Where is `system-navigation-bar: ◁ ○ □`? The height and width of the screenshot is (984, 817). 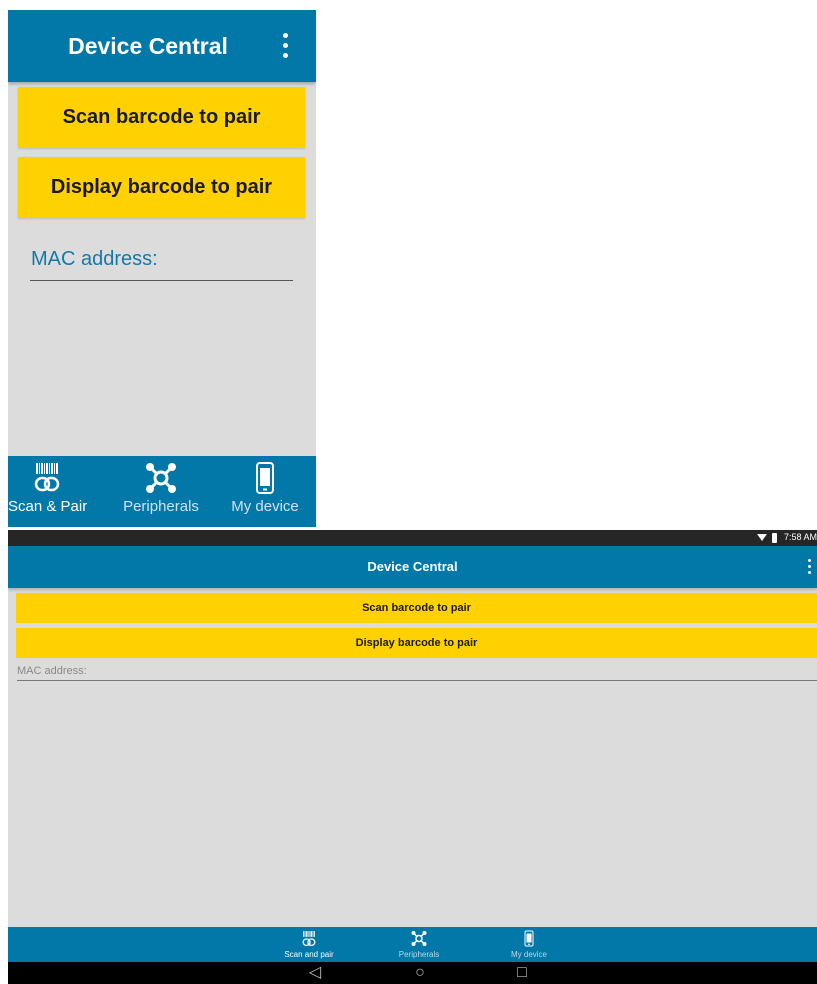
system-navigation-bar: ◁ ○ □ is located at coordinates (412, 973).